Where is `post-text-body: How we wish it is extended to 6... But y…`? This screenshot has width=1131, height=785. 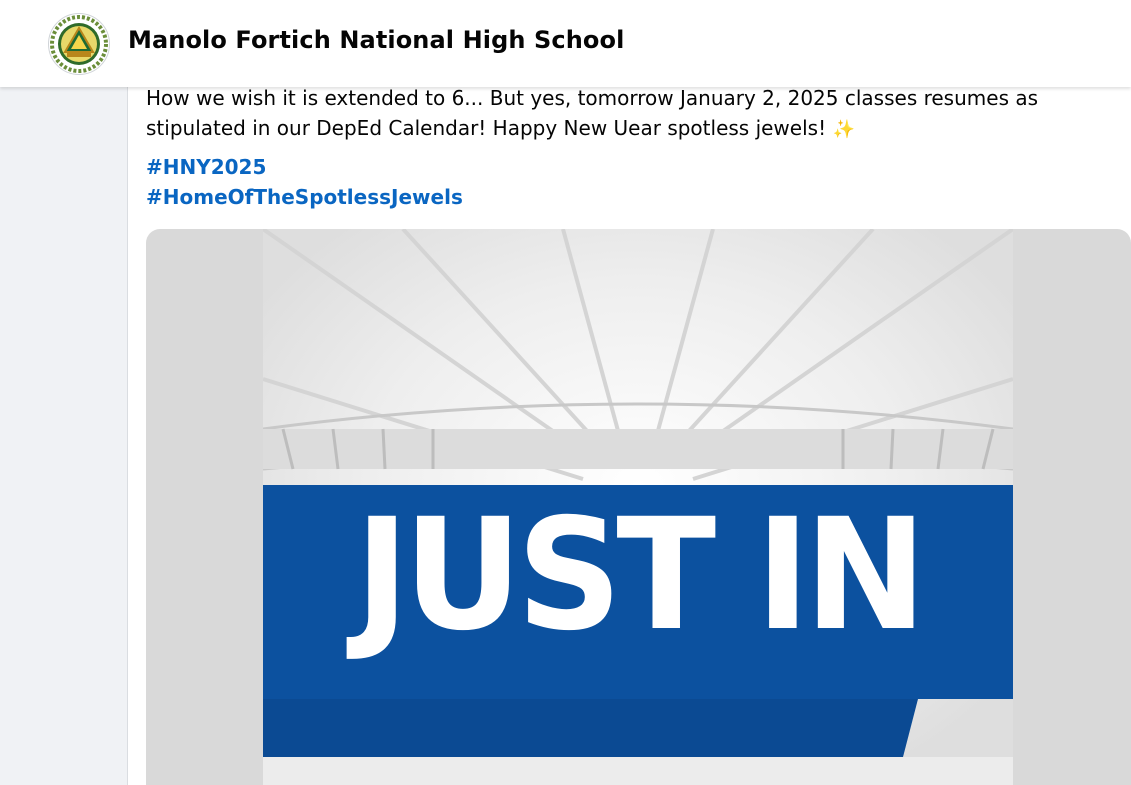
post-text-body: How we wish it is extended to 6... But y… is located at coordinates (592, 113).